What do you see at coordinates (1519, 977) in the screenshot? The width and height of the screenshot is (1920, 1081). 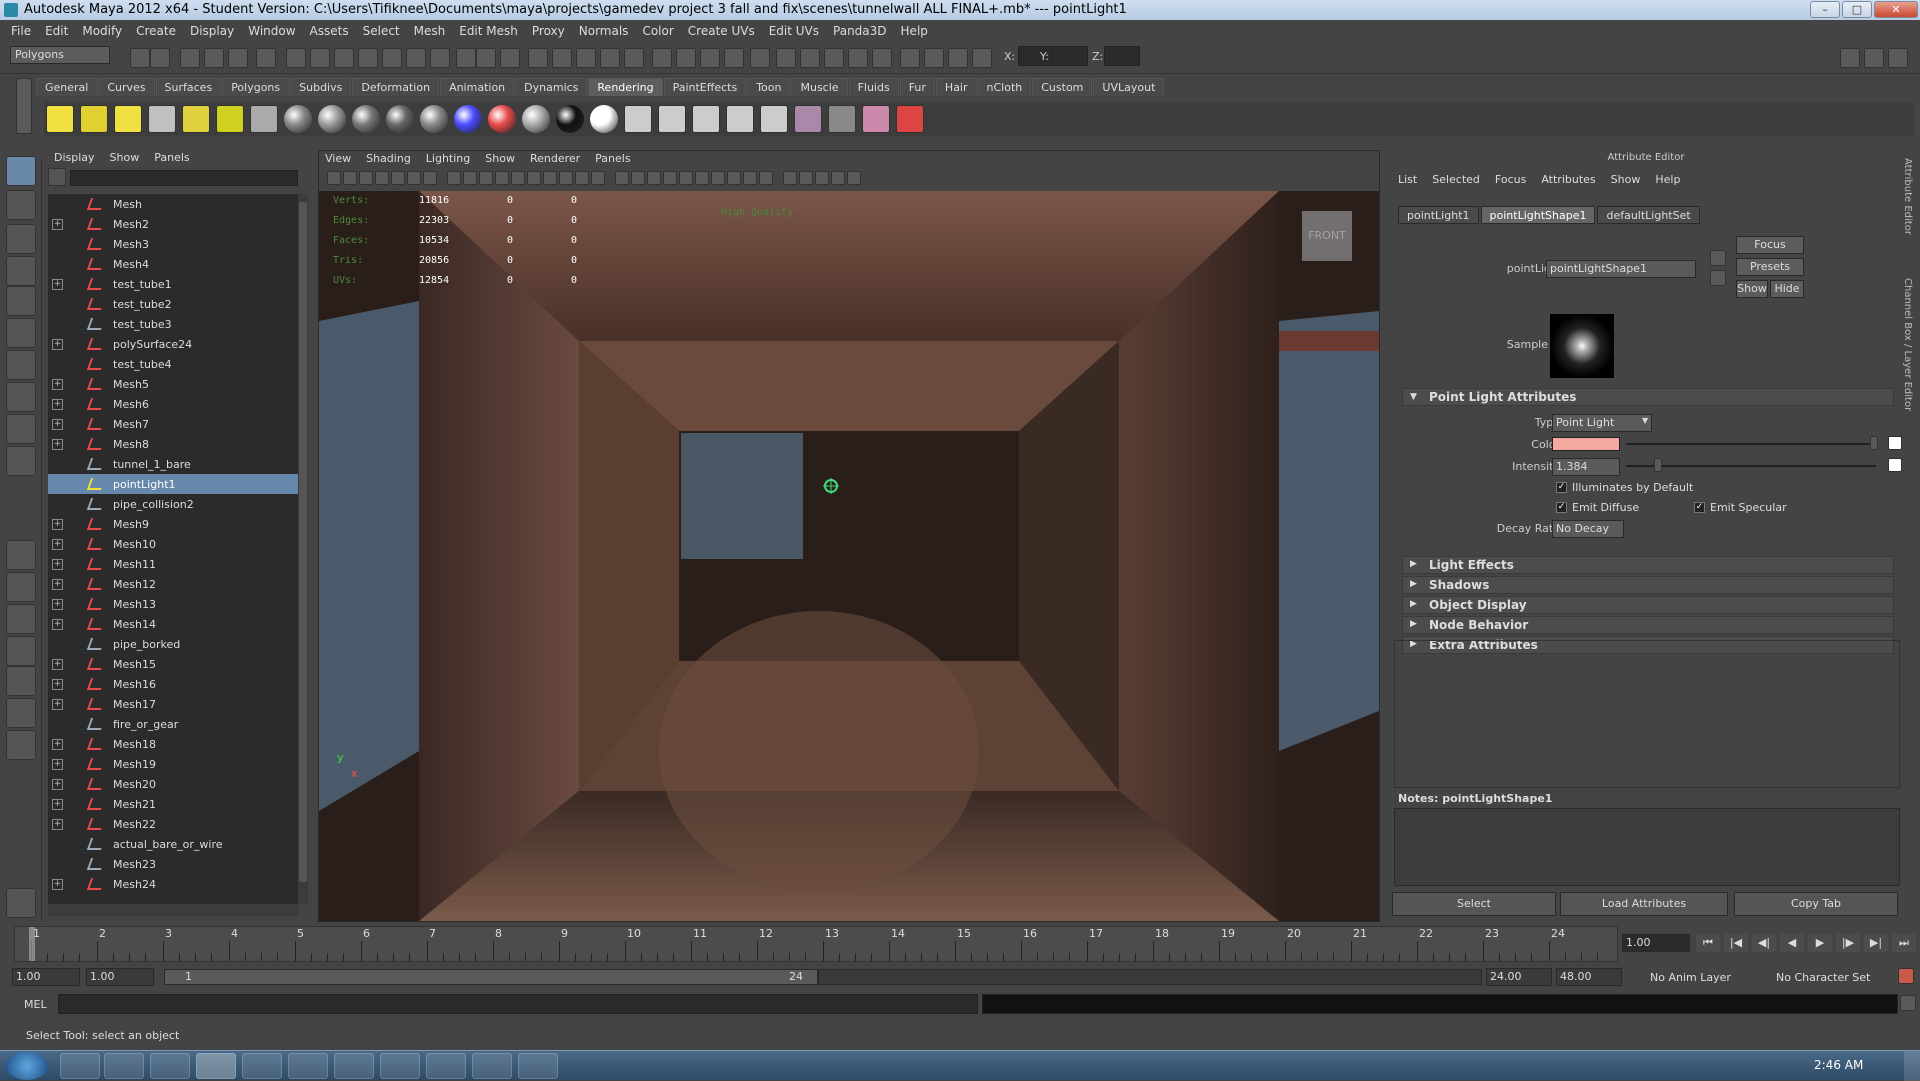 I see `playback-end-field: 24.00` at bounding box center [1519, 977].